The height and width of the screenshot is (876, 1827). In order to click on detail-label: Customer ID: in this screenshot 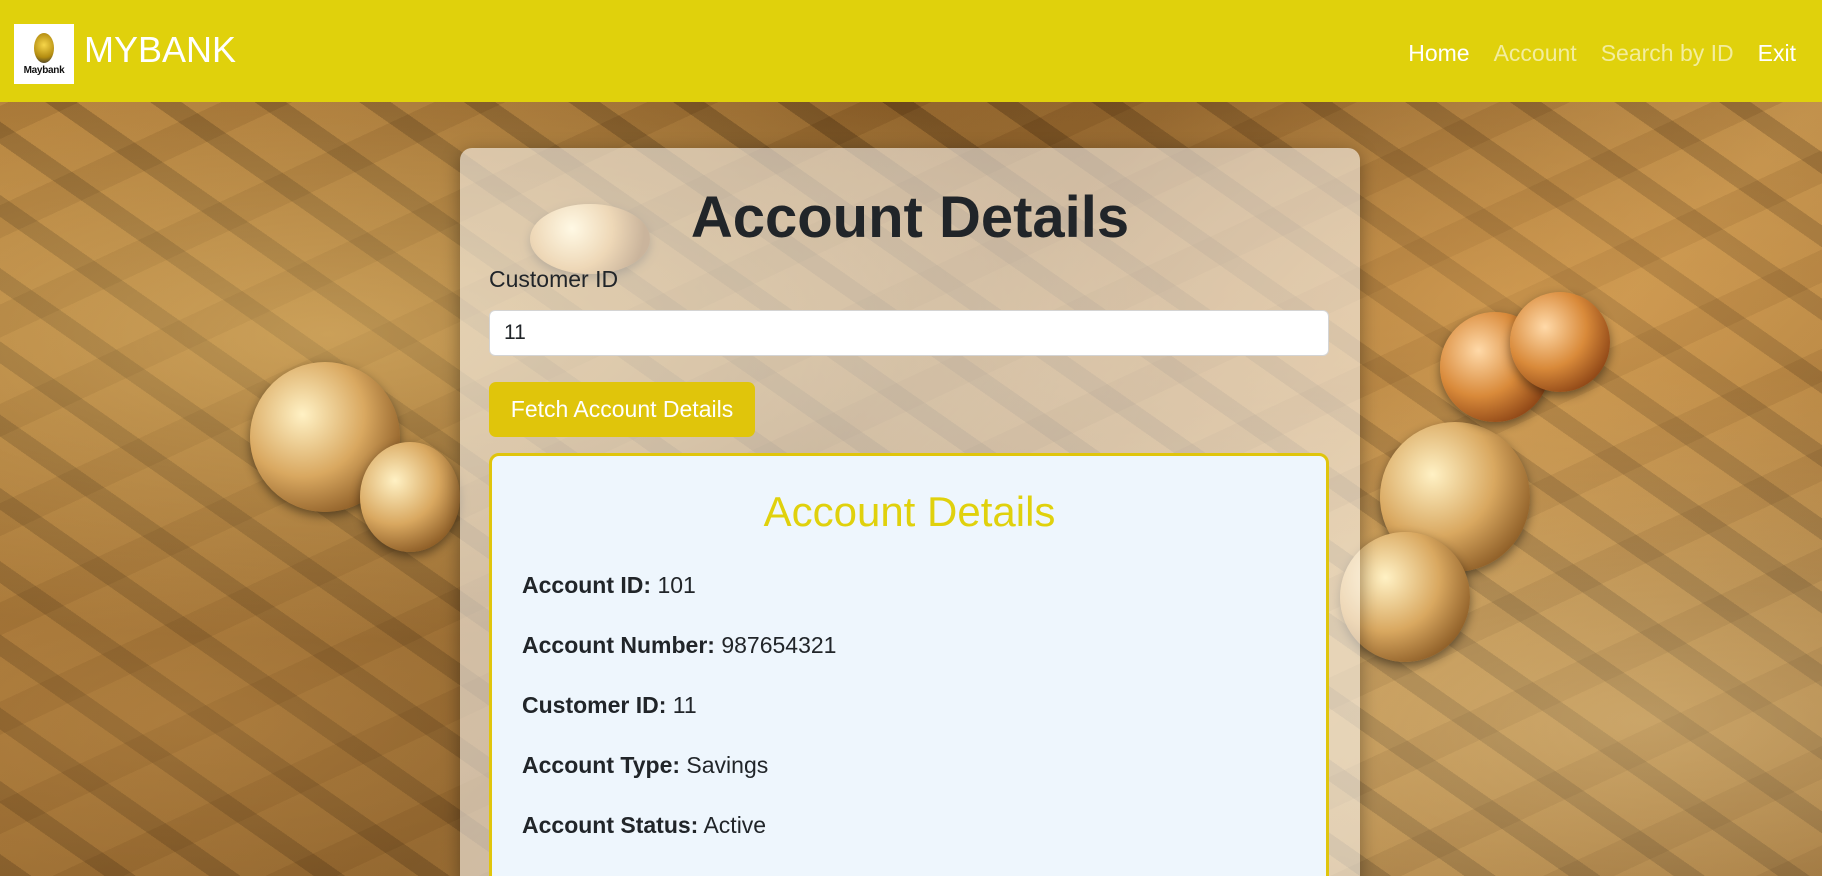, I will do `click(594, 705)`.